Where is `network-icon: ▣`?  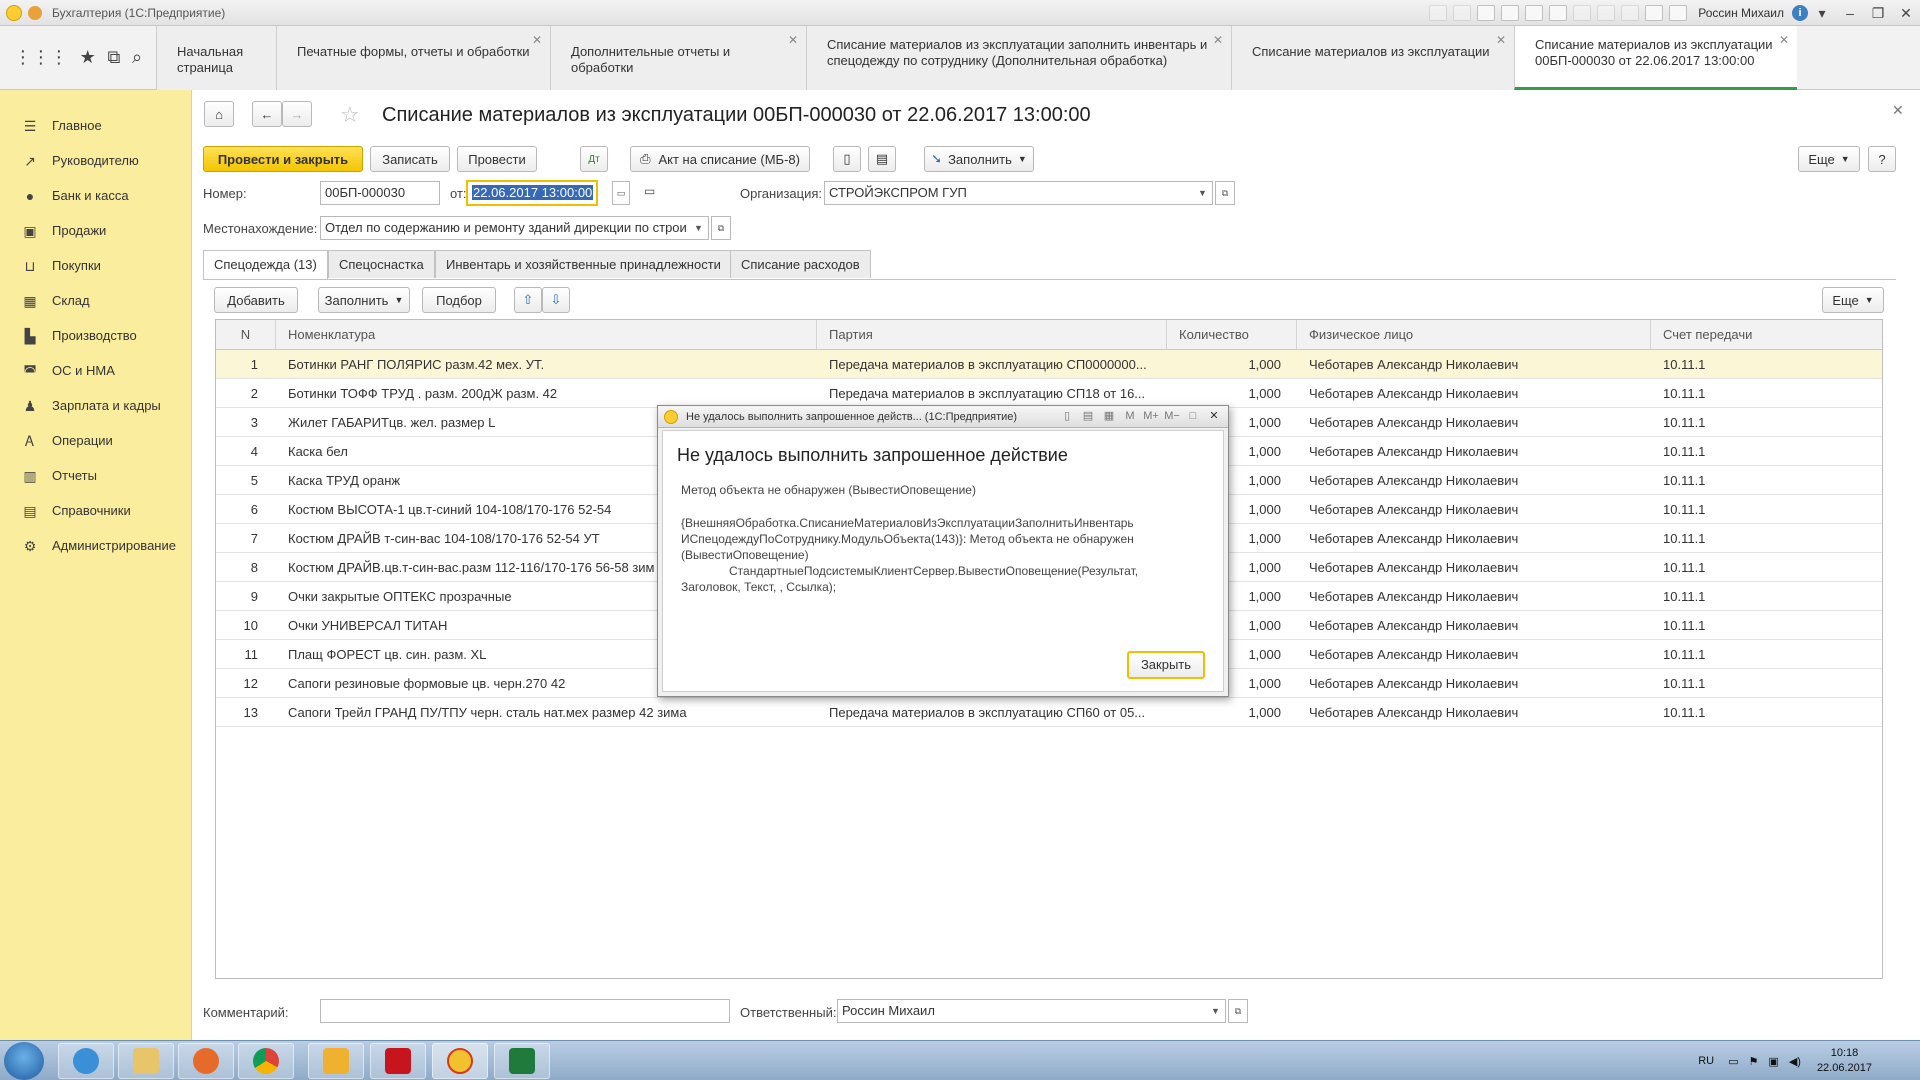
network-icon: ▣ is located at coordinates (1773, 1061).